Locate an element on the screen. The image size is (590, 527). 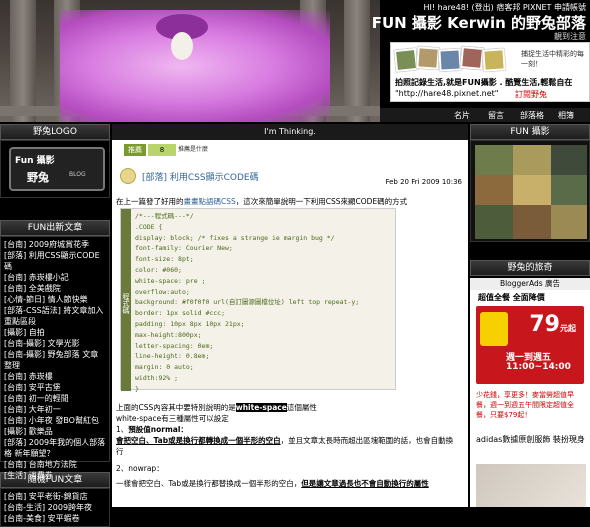
nav-guestbook: 留言 is located at coordinates (496, 115).